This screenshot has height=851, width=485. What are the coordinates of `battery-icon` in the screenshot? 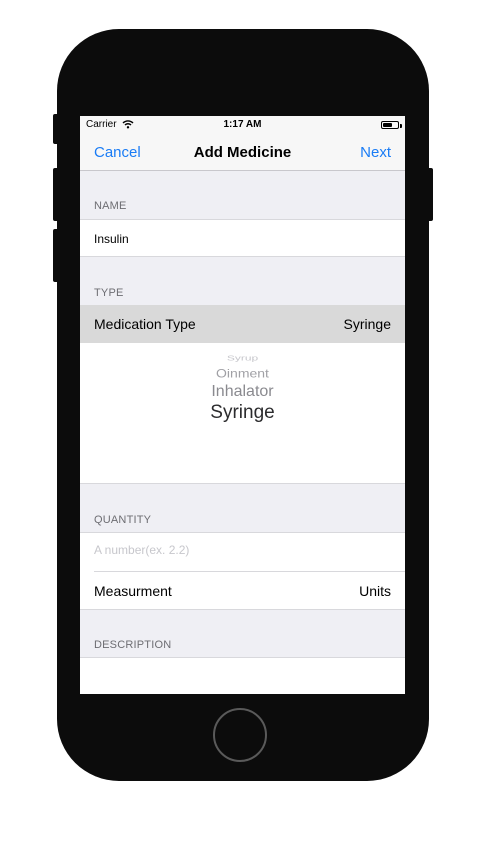 It's located at (390, 125).